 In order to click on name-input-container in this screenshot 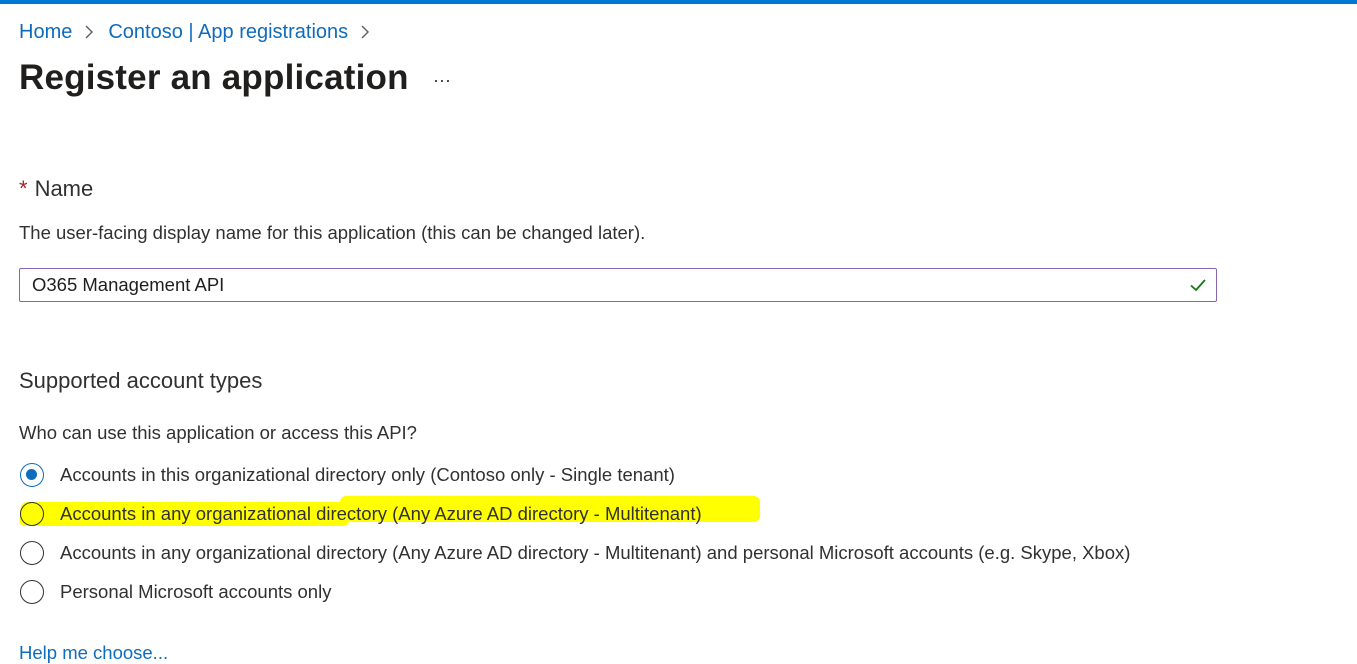, I will do `click(618, 285)`.